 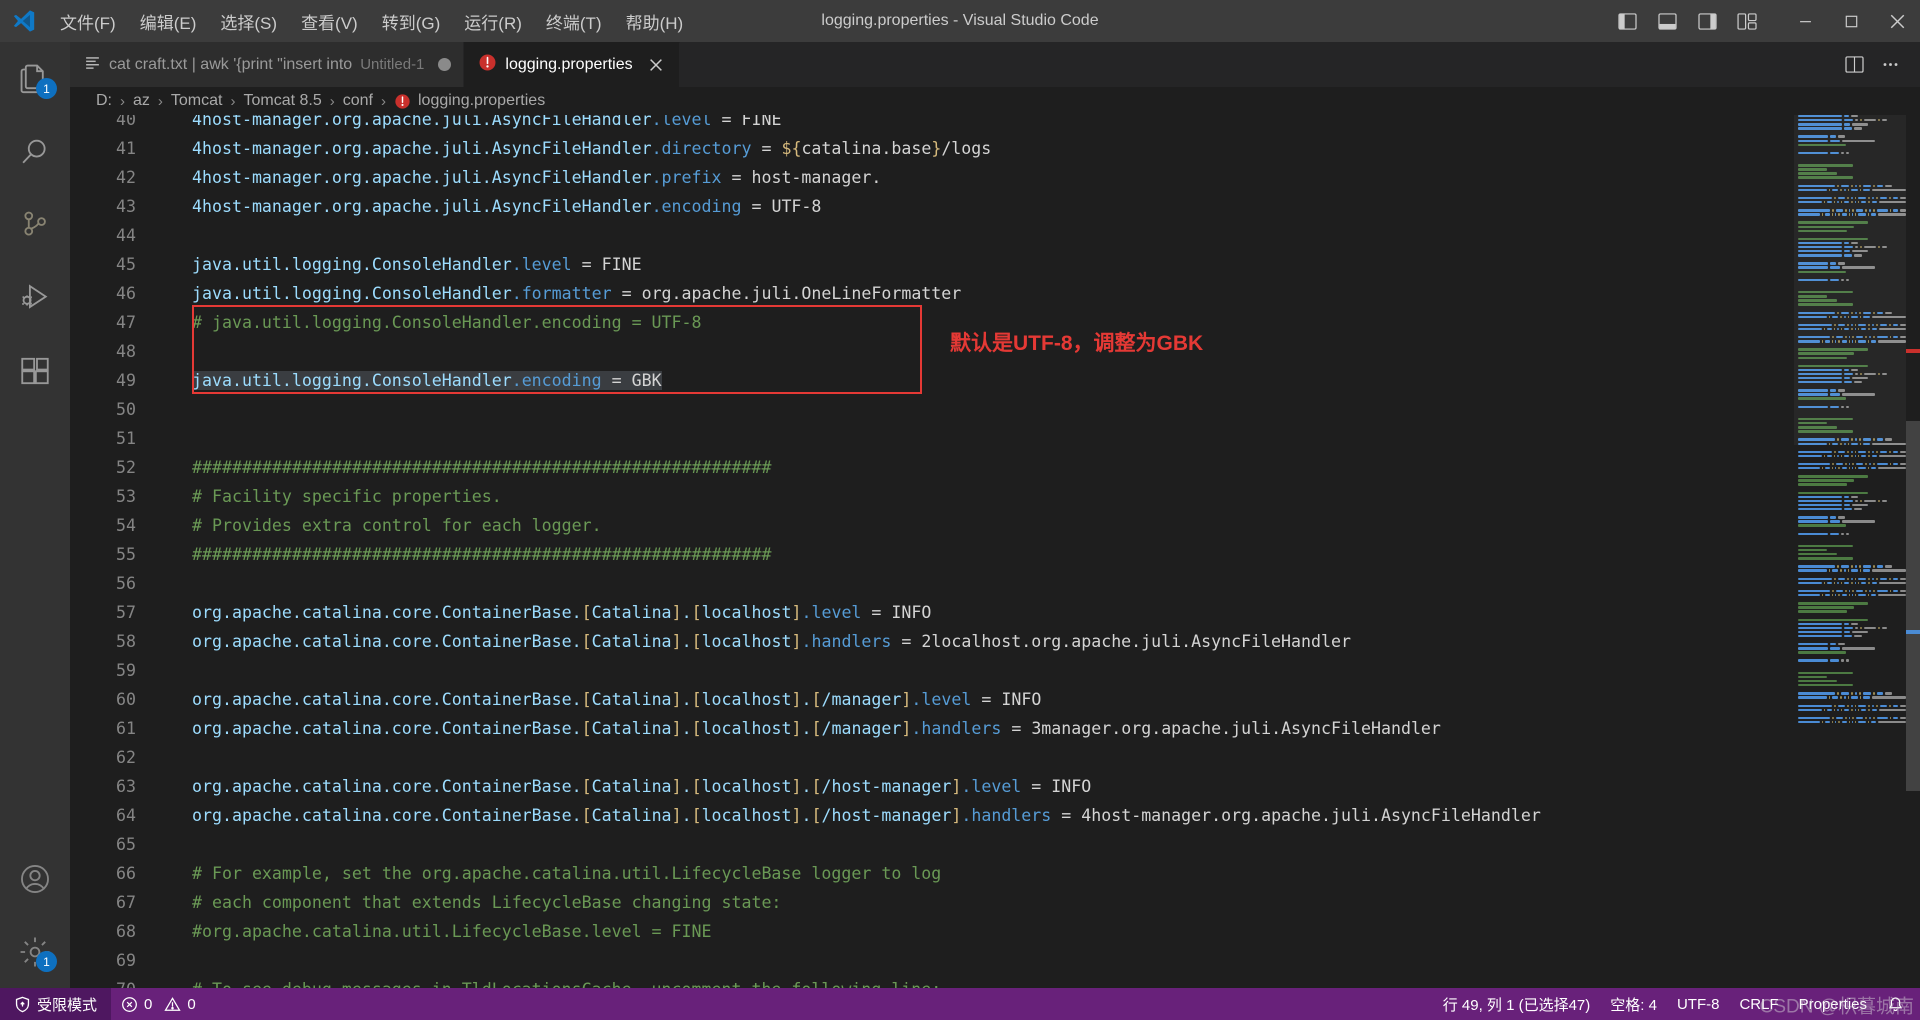 What do you see at coordinates (1890, 65) in the screenshot?
I see `more-actions-icon` at bounding box center [1890, 65].